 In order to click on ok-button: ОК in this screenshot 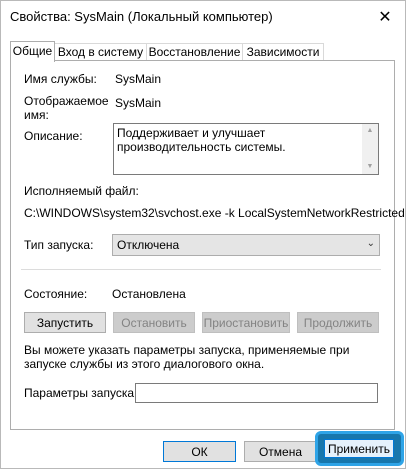, I will do `click(199, 451)`.